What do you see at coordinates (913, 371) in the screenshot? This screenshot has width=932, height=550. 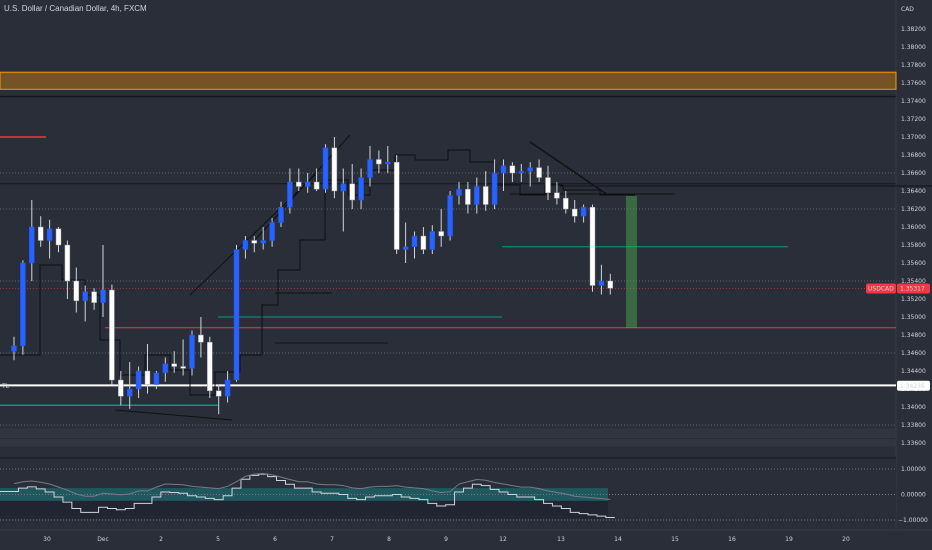 I see `price-tick: 1.34400` at bounding box center [913, 371].